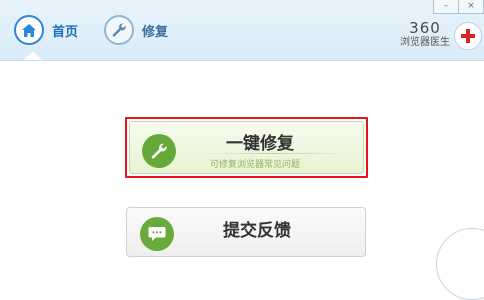 The image size is (484, 300). Describe the element at coordinates (33, 55) in the screenshot. I see `active-tab-pointer` at that location.